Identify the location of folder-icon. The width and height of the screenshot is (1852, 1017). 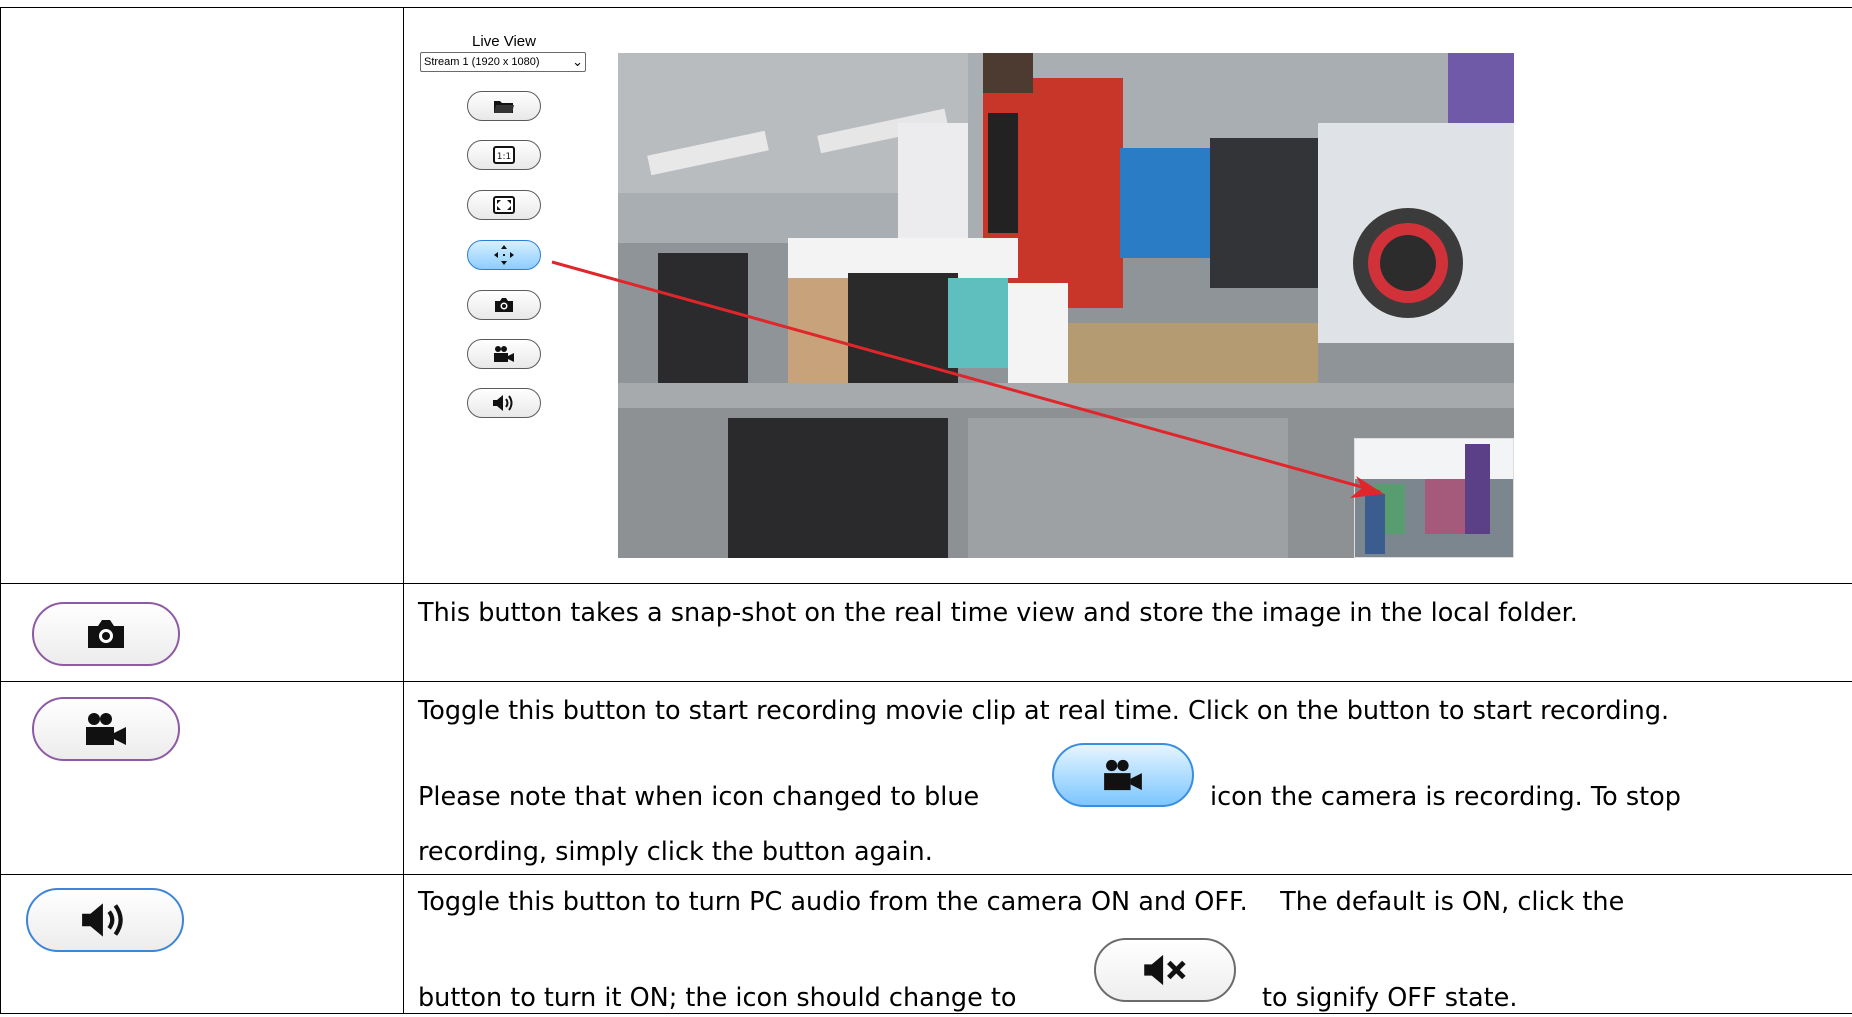
(504, 107).